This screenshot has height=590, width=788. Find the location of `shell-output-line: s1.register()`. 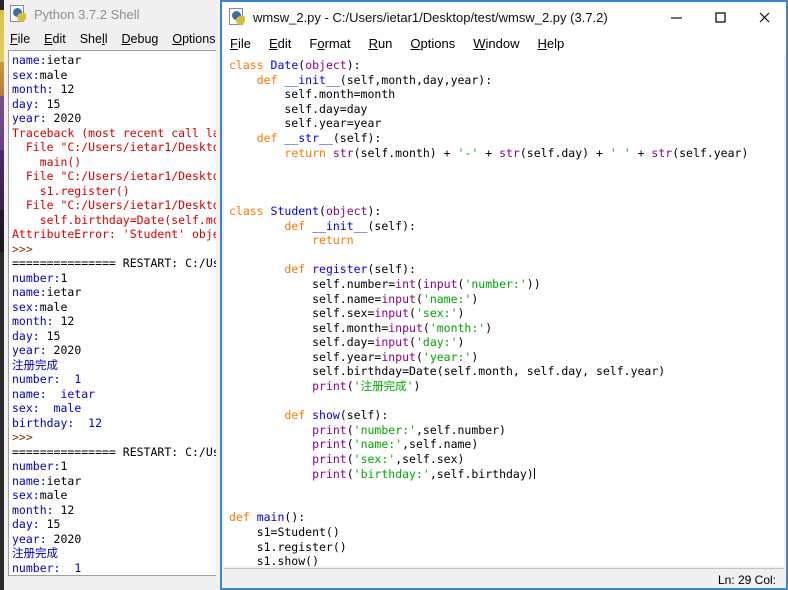

shell-output-line: s1.register() is located at coordinates (71, 190).